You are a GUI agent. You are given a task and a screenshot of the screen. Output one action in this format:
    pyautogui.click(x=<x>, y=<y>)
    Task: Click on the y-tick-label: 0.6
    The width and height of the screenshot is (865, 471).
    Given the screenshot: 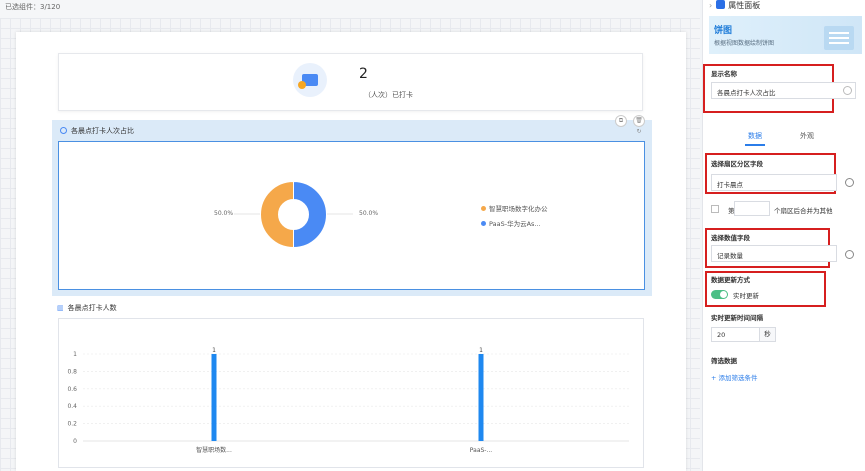 What is the action you would take?
    pyautogui.click(x=72, y=389)
    